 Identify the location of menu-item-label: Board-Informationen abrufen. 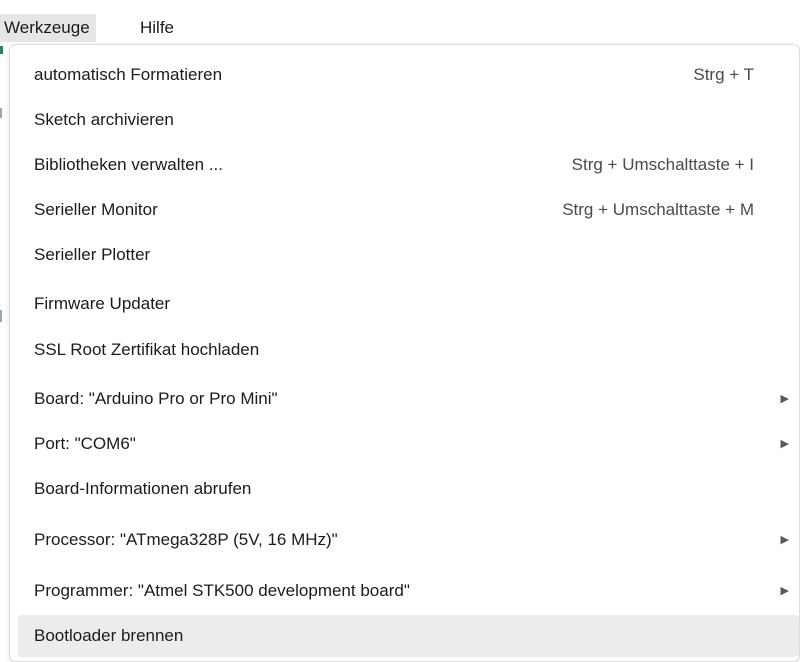
(143, 488).